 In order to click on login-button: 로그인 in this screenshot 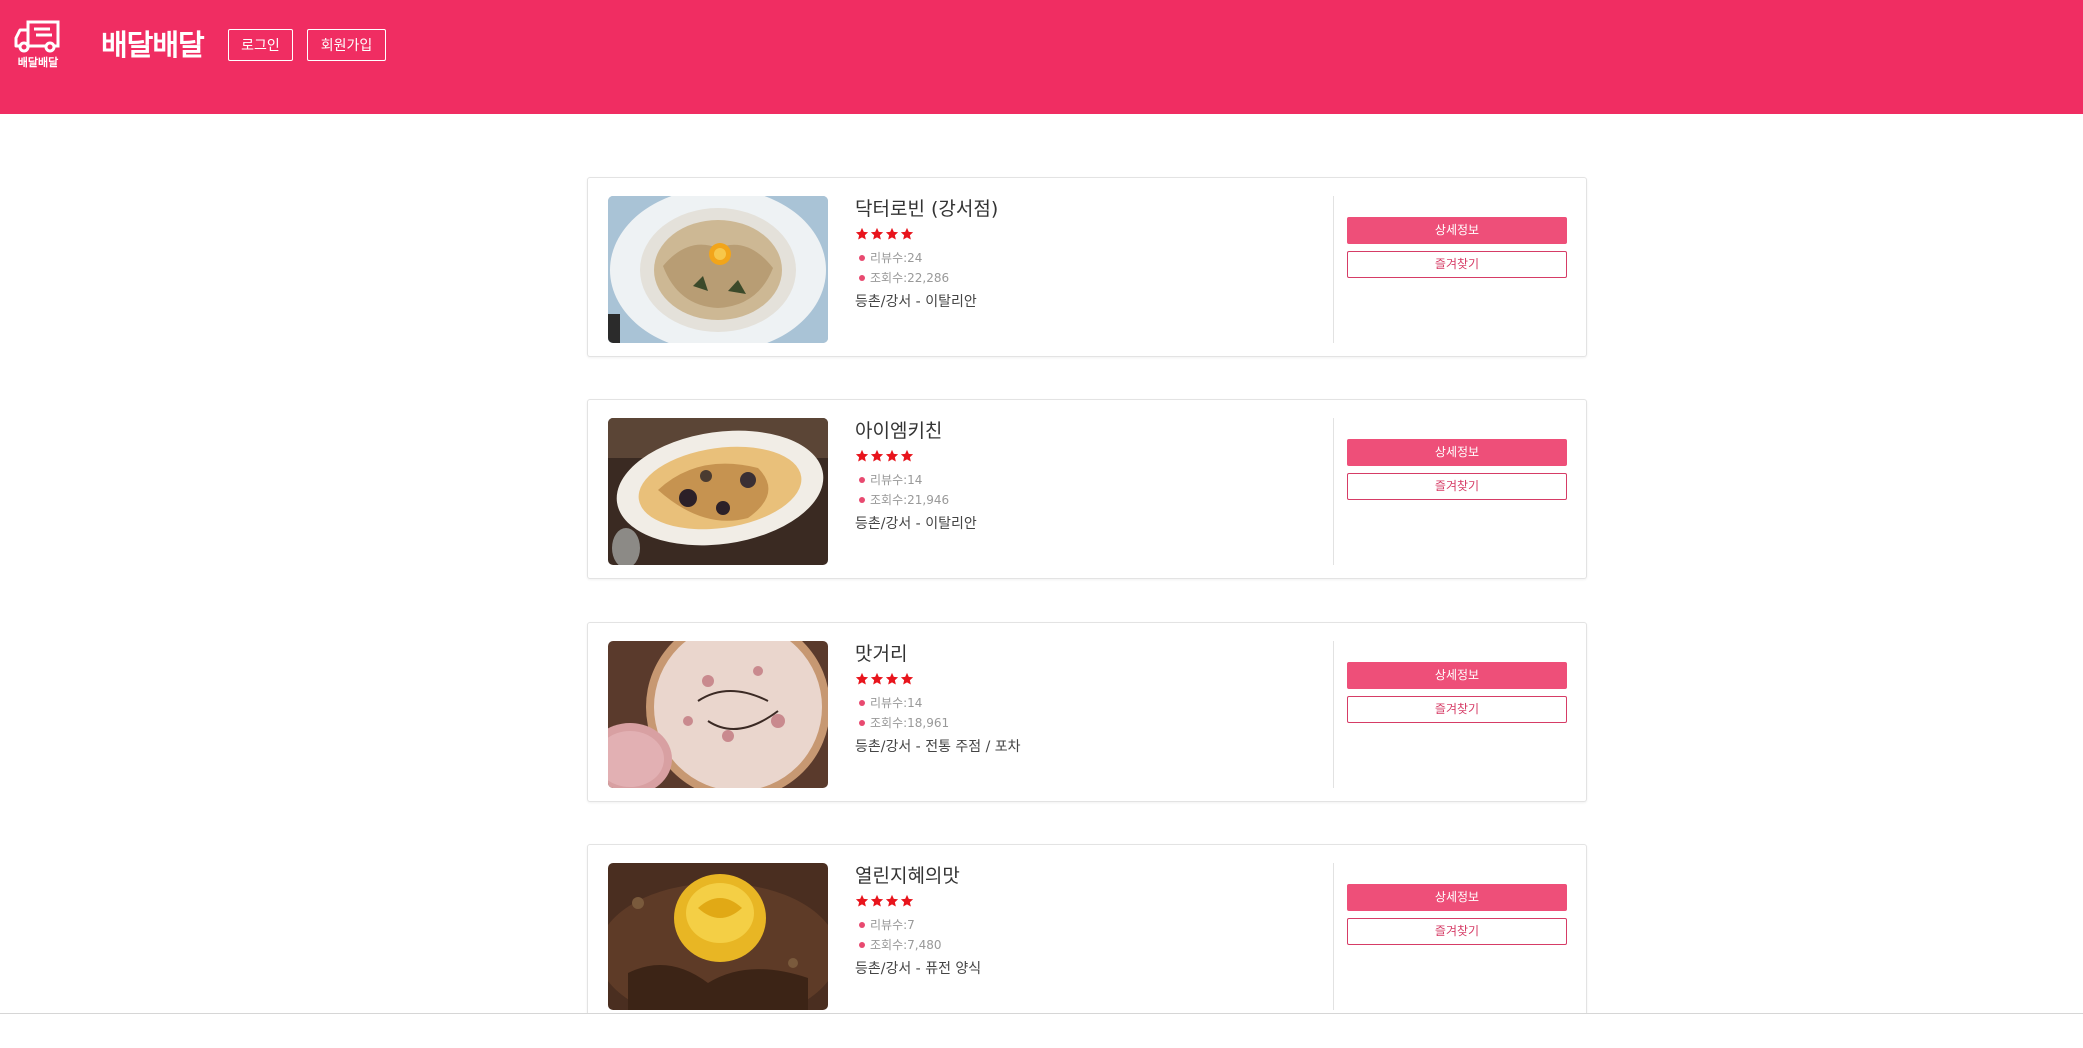, I will do `click(260, 45)`.